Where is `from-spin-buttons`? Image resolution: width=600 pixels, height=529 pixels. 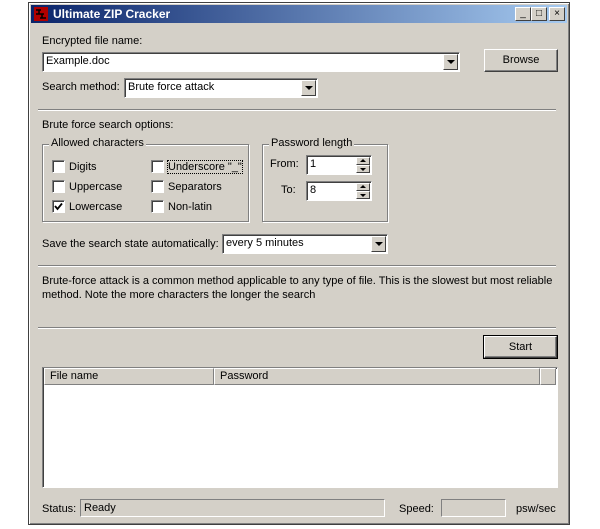 from-spin-buttons is located at coordinates (363, 165).